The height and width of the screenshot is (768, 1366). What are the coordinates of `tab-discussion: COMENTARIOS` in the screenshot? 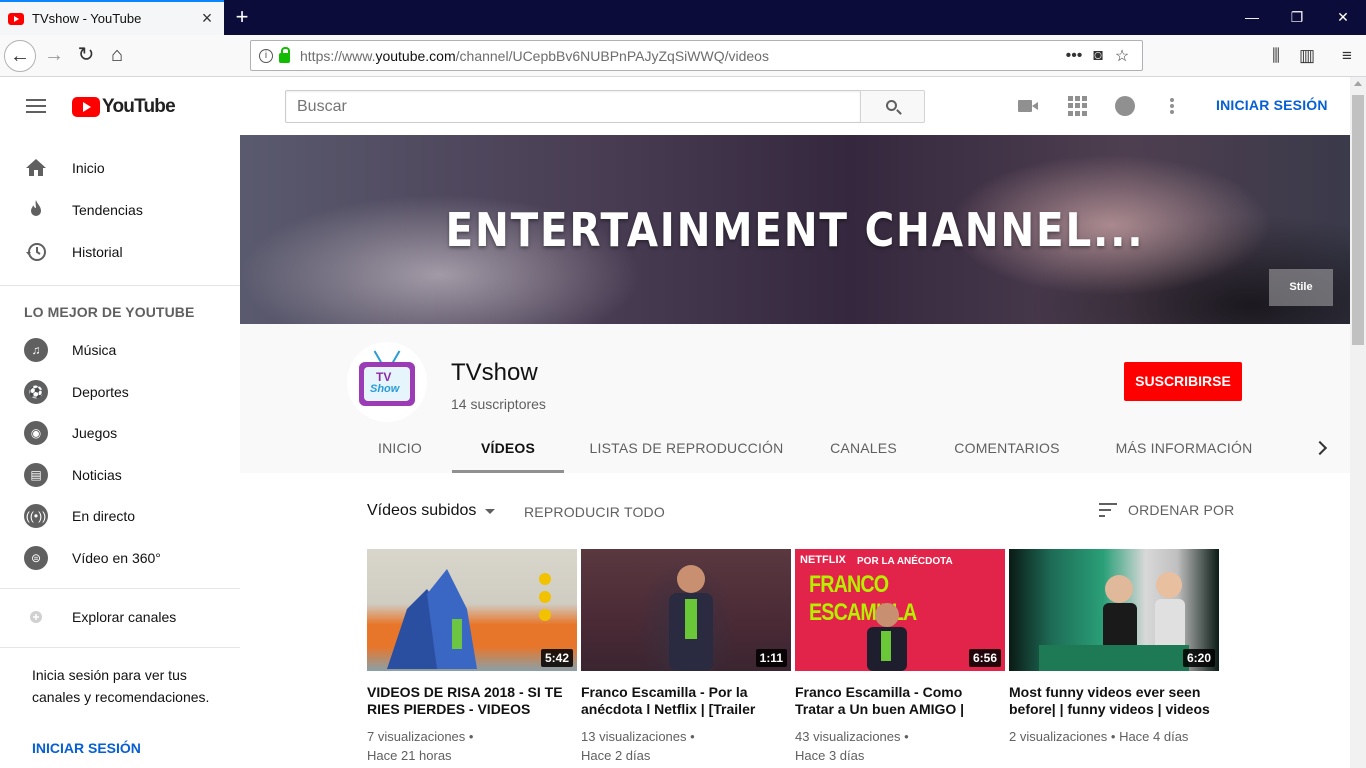 It's located at (1007, 448).